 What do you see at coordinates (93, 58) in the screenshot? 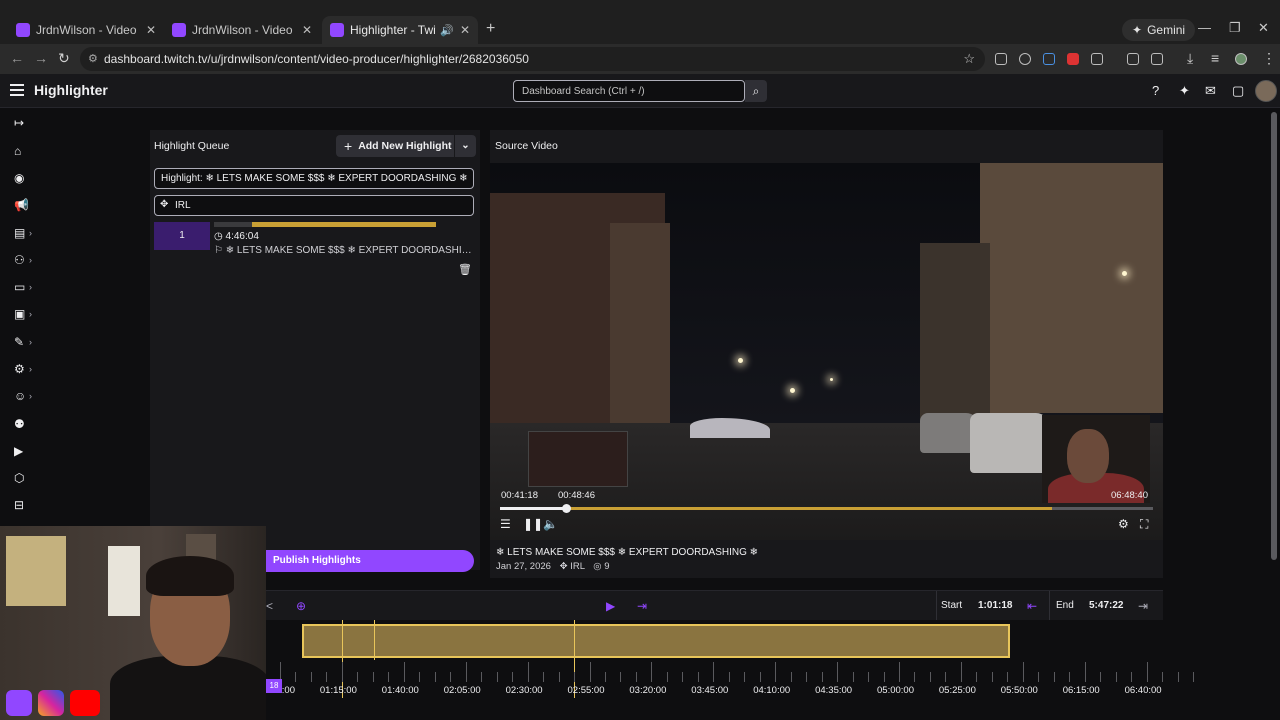
I see `site-info-icon: ⚙` at bounding box center [93, 58].